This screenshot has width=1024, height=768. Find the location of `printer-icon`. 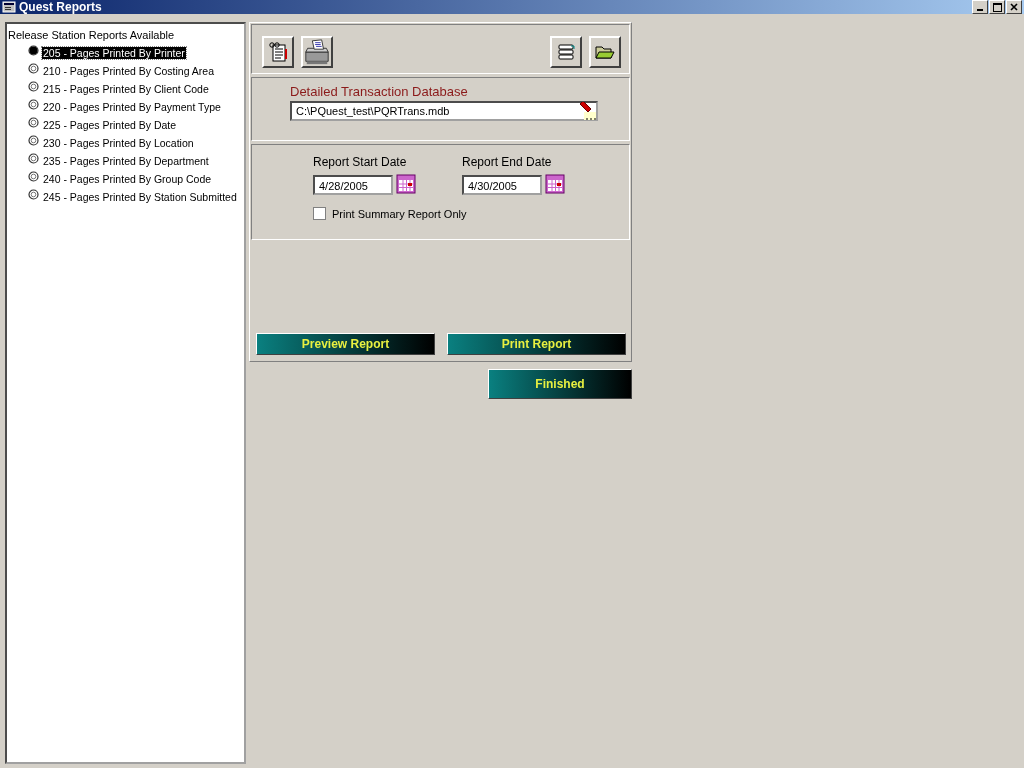

printer-icon is located at coordinates (317, 51).